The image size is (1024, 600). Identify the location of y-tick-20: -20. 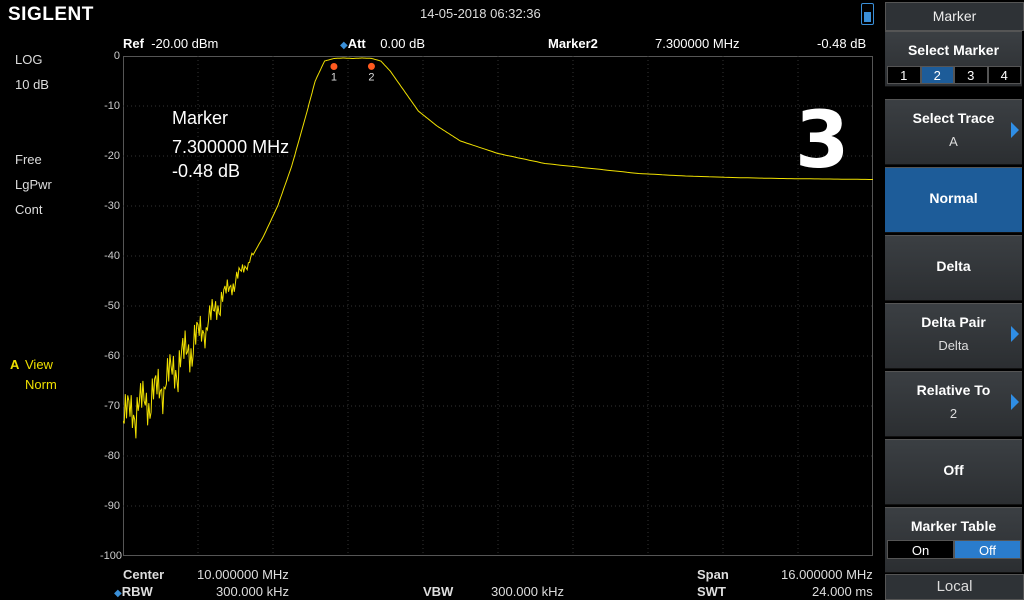
(112, 156).